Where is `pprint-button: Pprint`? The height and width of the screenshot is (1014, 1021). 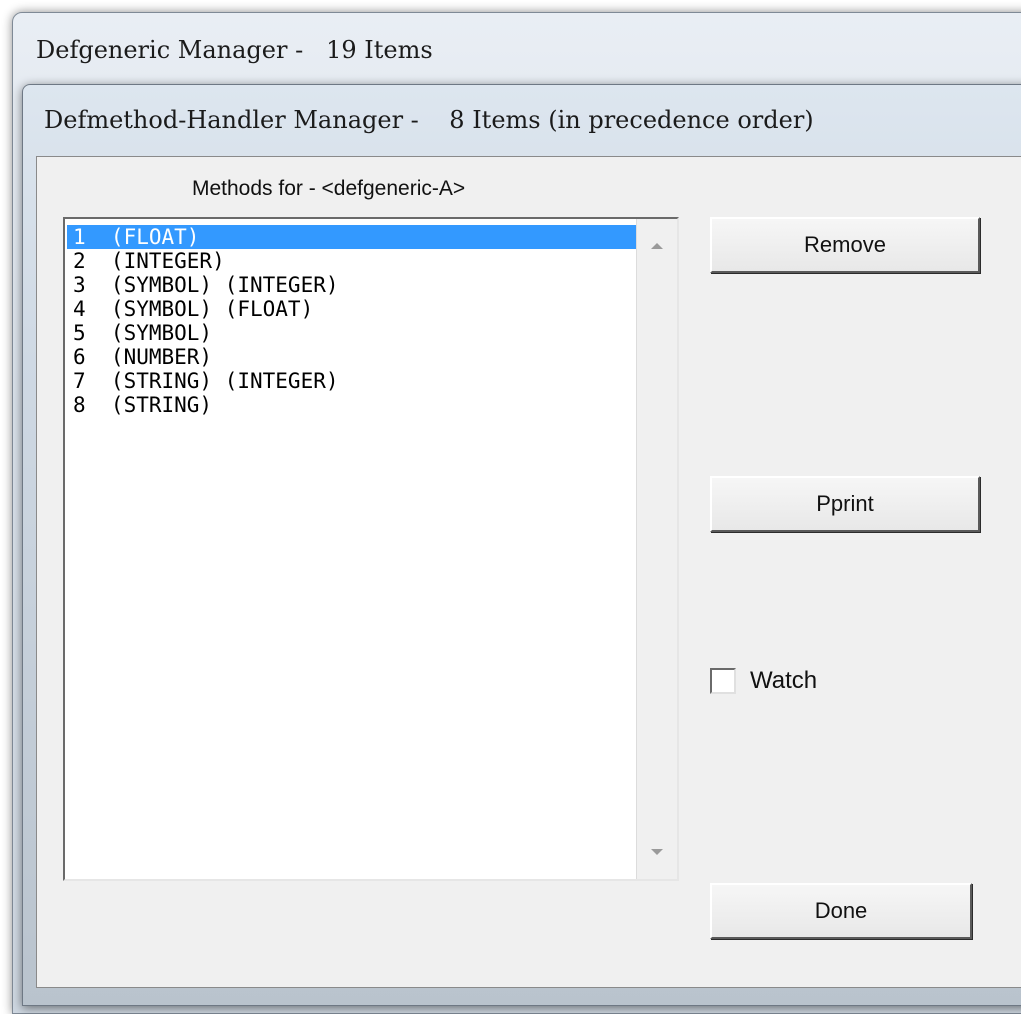
pprint-button: Pprint is located at coordinates (845, 504).